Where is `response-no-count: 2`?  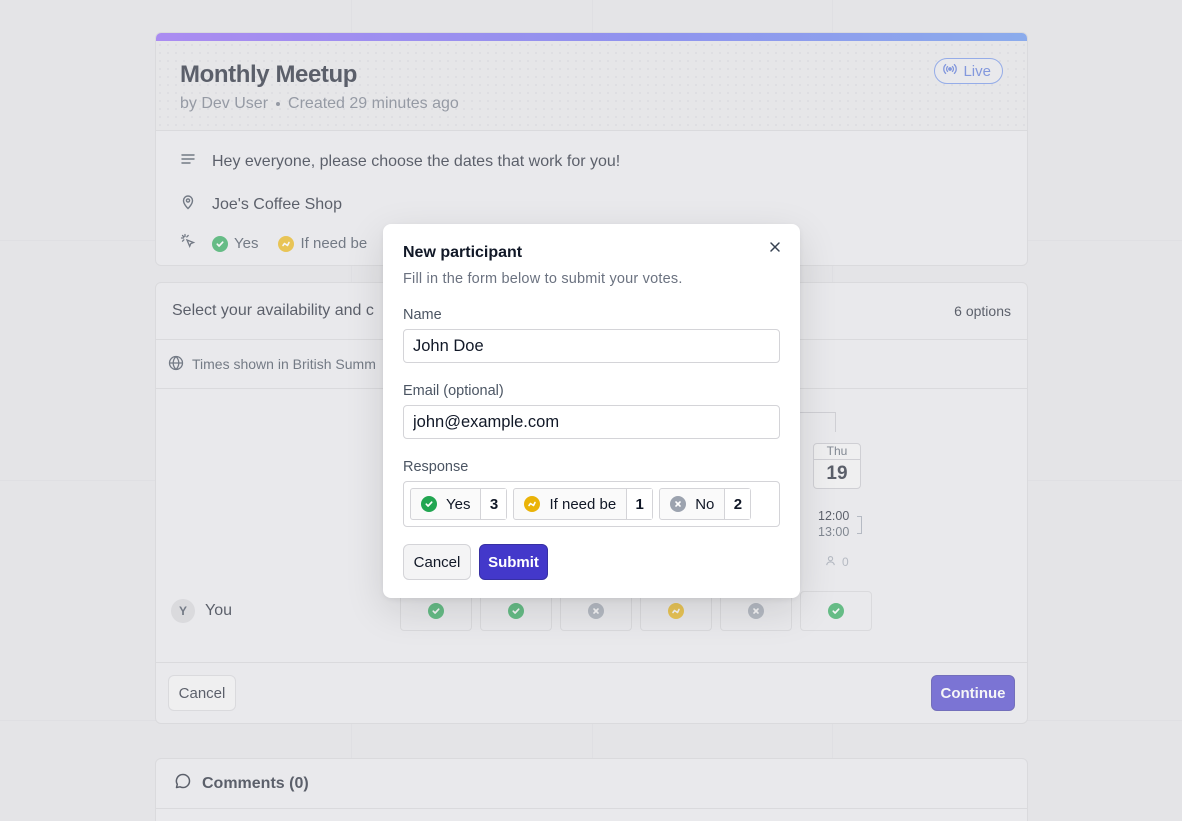
response-no-count: 2 is located at coordinates (737, 504).